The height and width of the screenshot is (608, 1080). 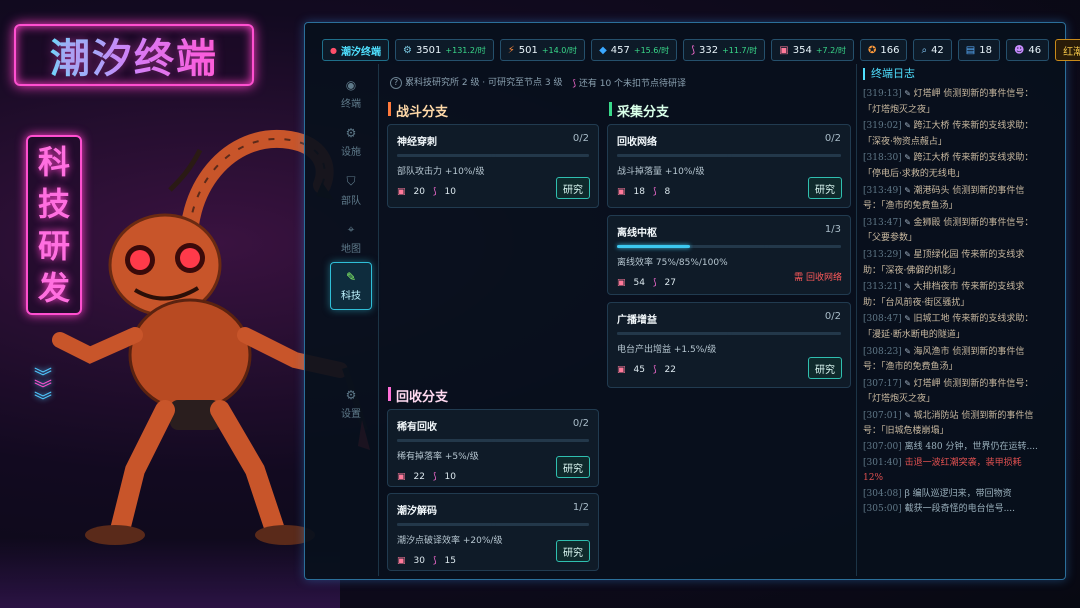 What do you see at coordinates (890, 50) in the screenshot?
I see `resource-value: 166` at bounding box center [890, 50].